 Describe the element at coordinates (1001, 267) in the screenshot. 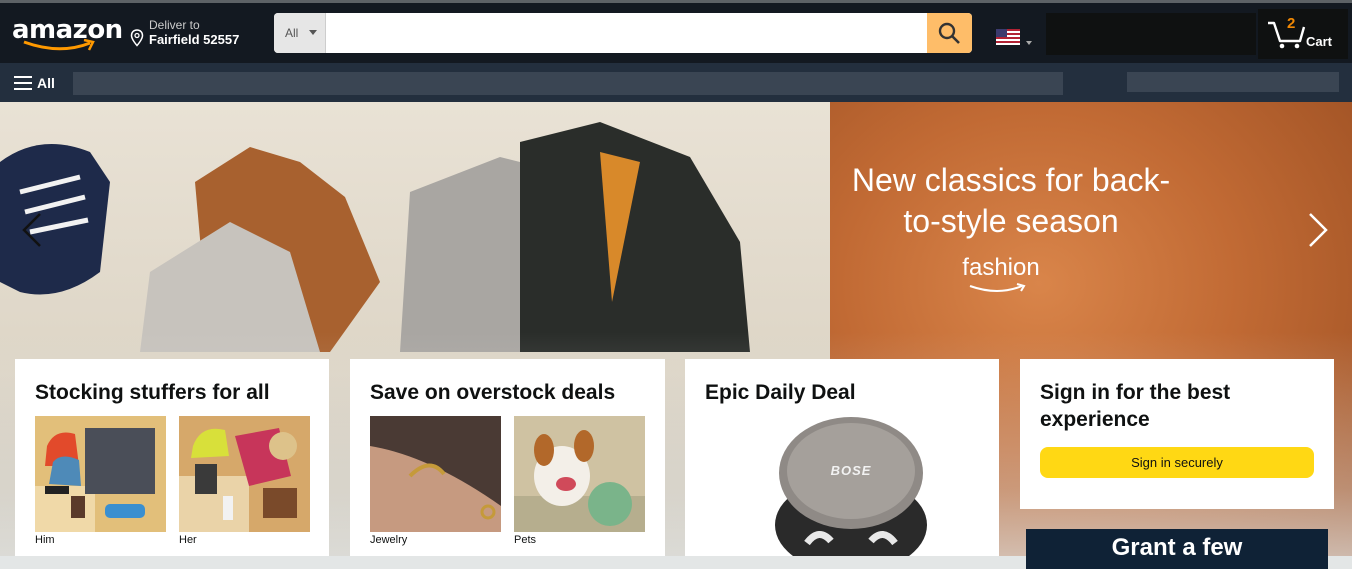

I see `hero-brand: fashion` at that location.